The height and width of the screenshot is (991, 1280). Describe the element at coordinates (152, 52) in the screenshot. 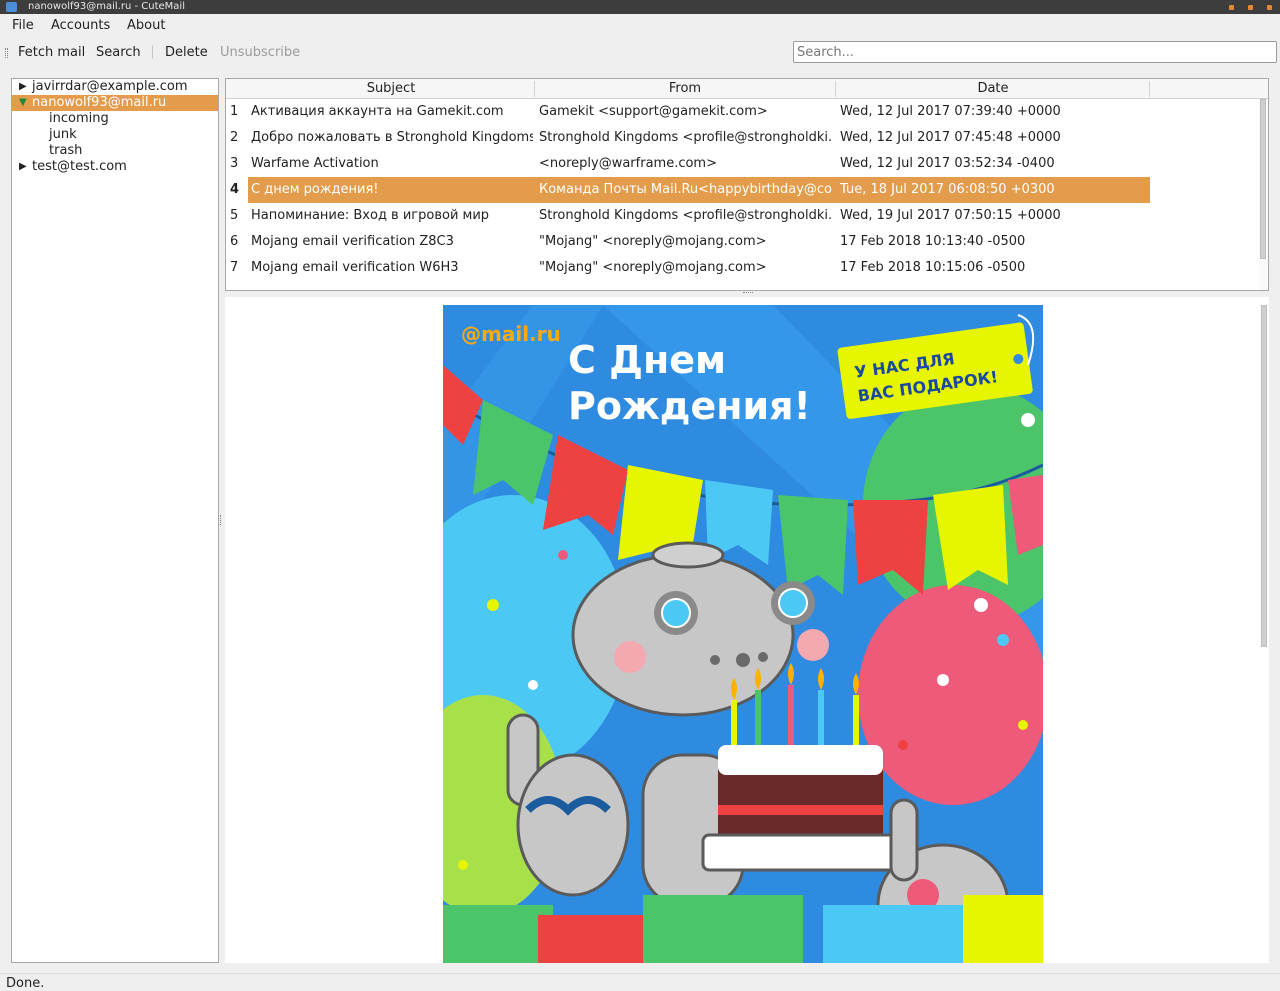

I see `toolbar-separator` at that location.